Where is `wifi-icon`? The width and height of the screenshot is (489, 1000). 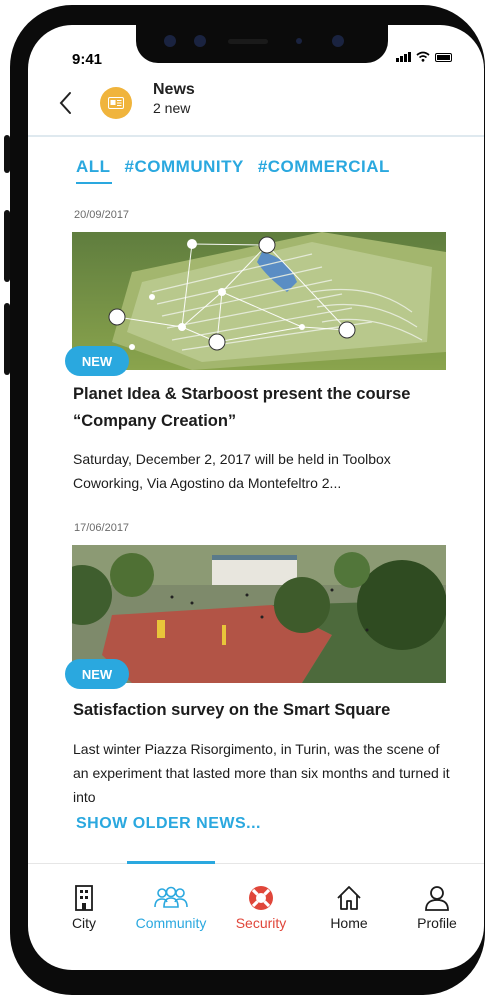
wifi-icon is located at coordinates (423, 56).